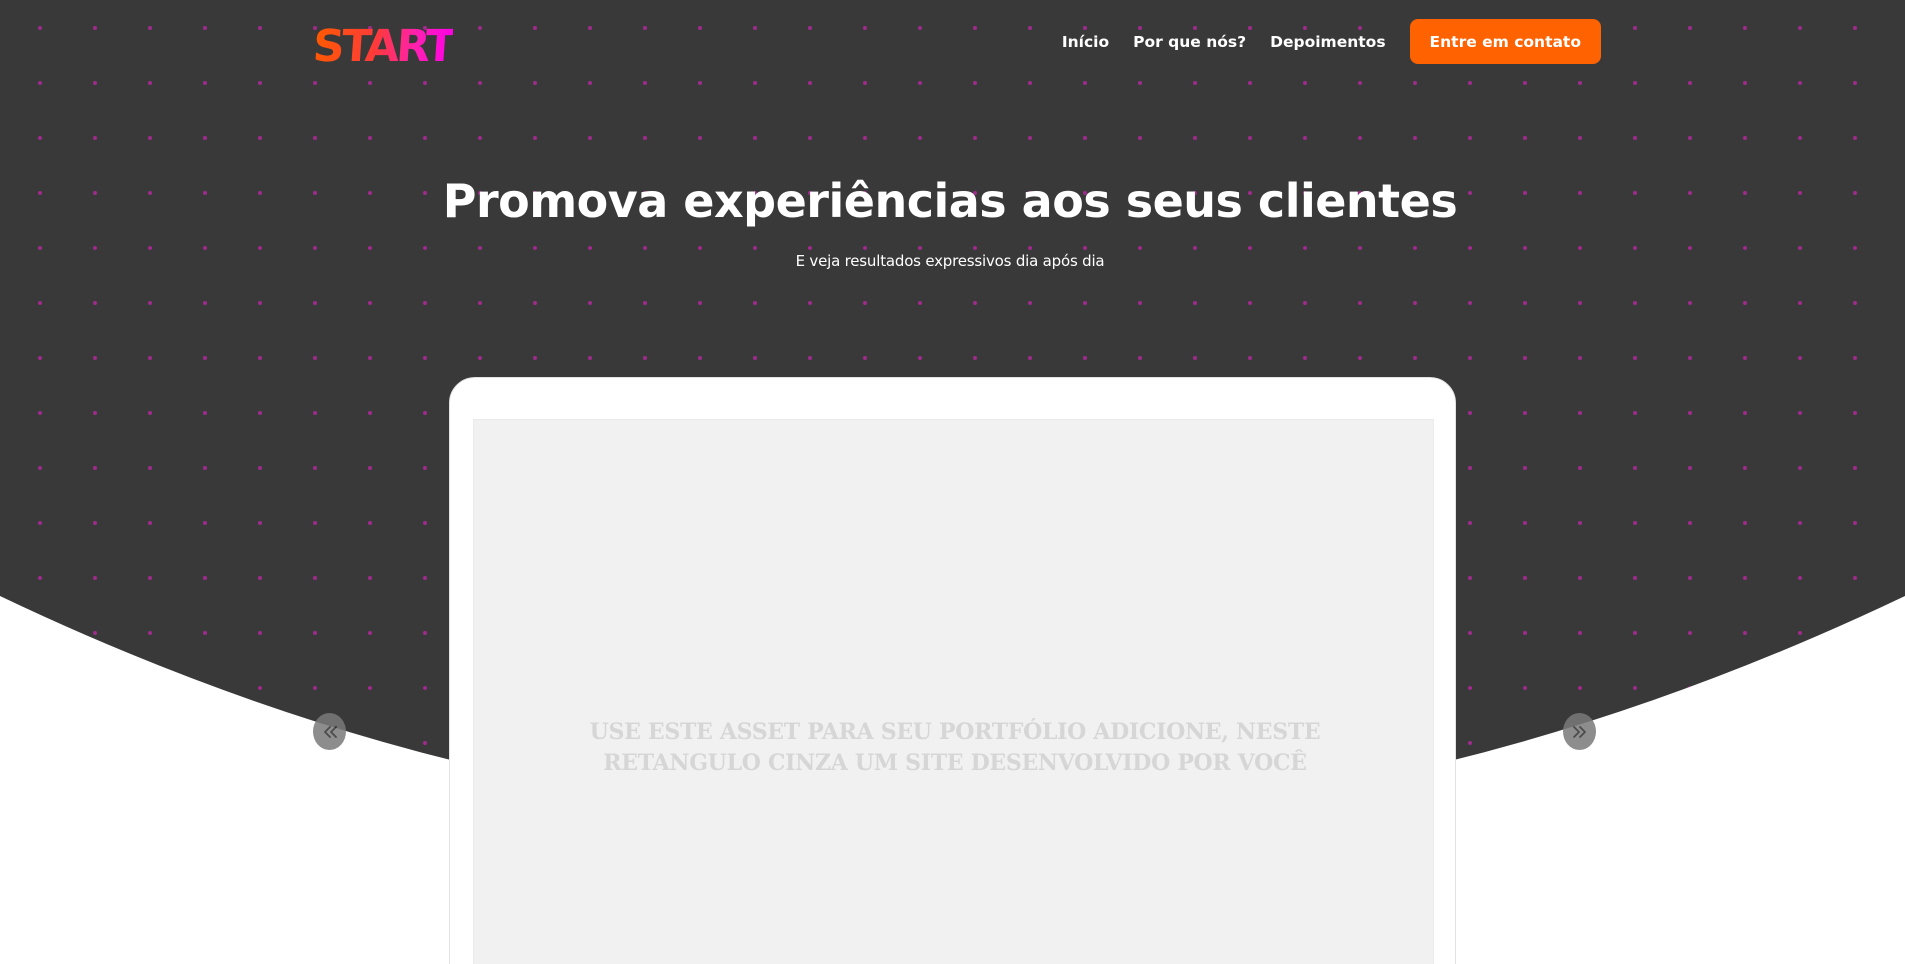  I want to click on hero-title: Promova experiências aos seus clientes, so click(950, 201).